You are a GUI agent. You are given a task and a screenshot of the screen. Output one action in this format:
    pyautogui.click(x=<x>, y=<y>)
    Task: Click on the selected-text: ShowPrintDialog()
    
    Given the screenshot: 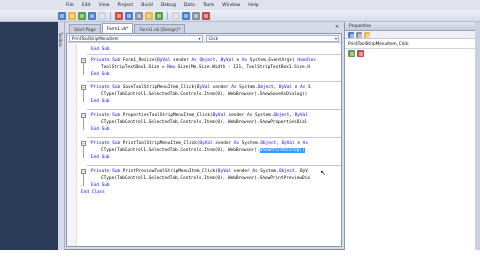 What is the action you would take?
    pyautogui.click(x=282, y=150)
    